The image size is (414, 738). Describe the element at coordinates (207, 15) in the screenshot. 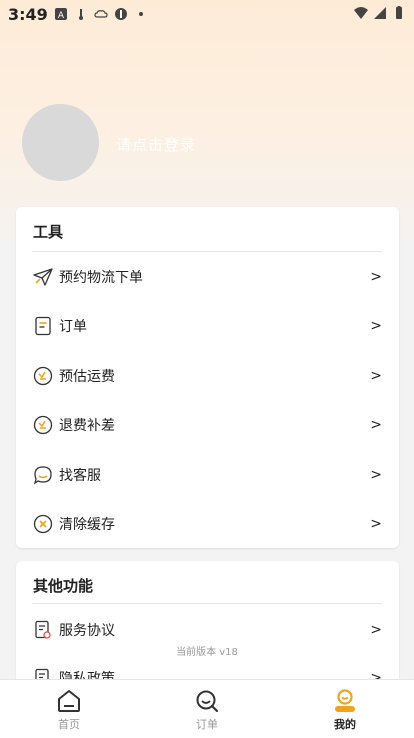

I see `status-bar: 3:49 A` at that location.